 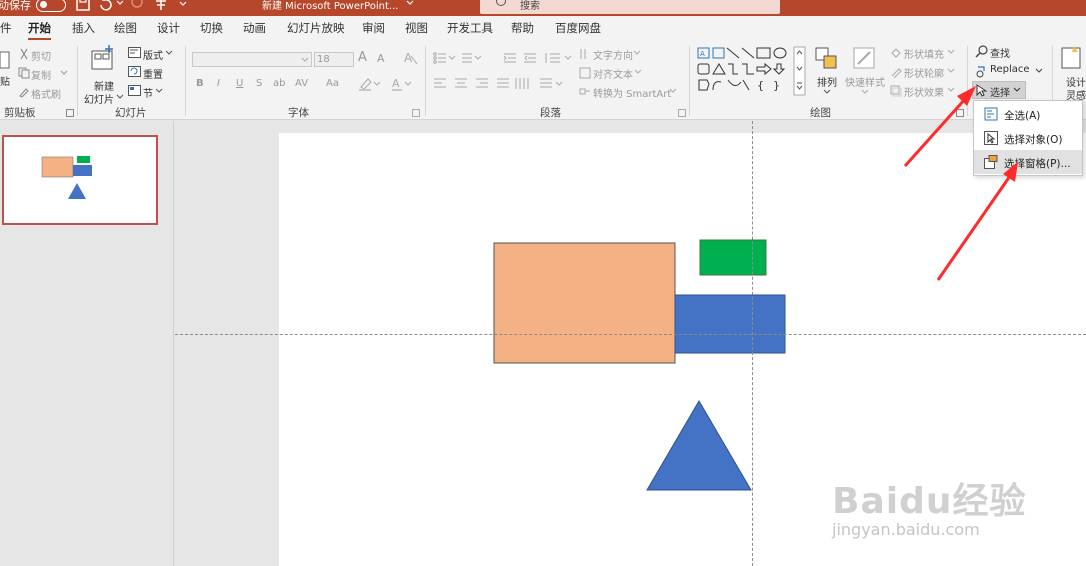 What do you see at coordinates (416, 113) in the screenshot?
I see `font-launcher-icon` at bounding box center [416, 113].